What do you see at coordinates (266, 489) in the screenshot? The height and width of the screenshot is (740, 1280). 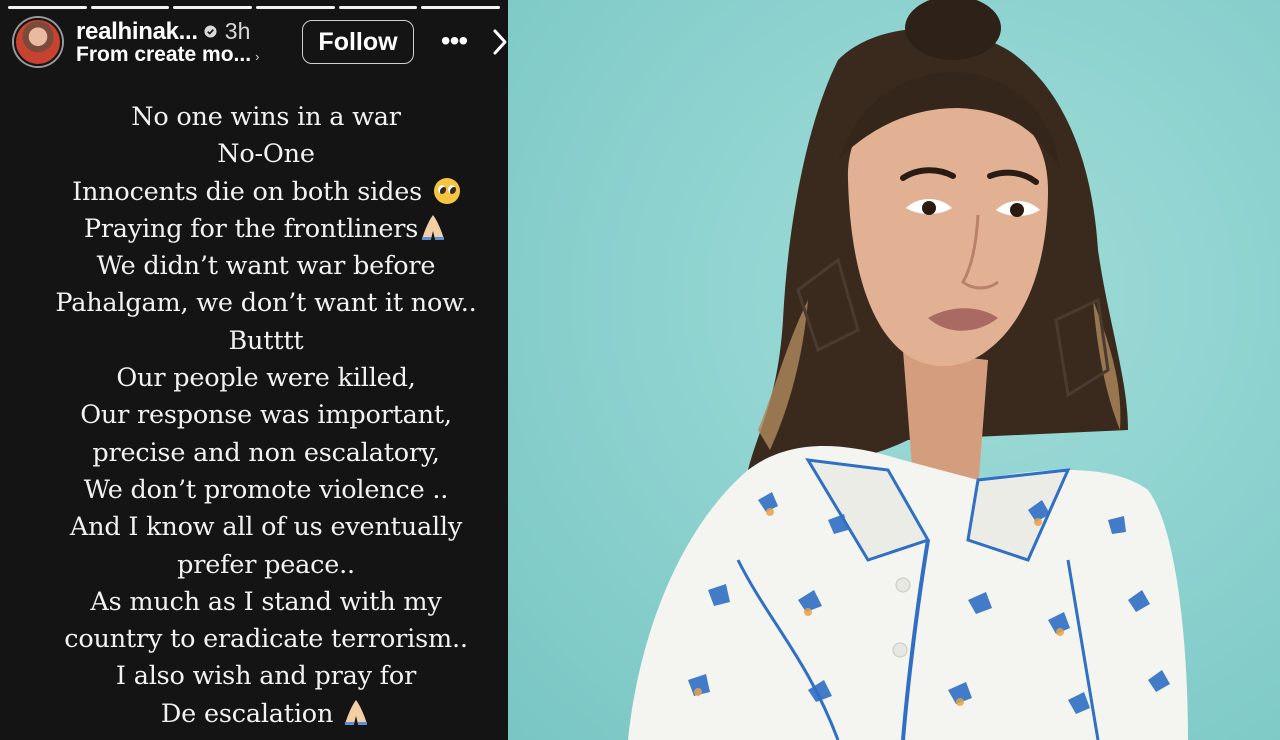 I see `story-line: We don’t promote violence ..` at bounding box center [266, 489].